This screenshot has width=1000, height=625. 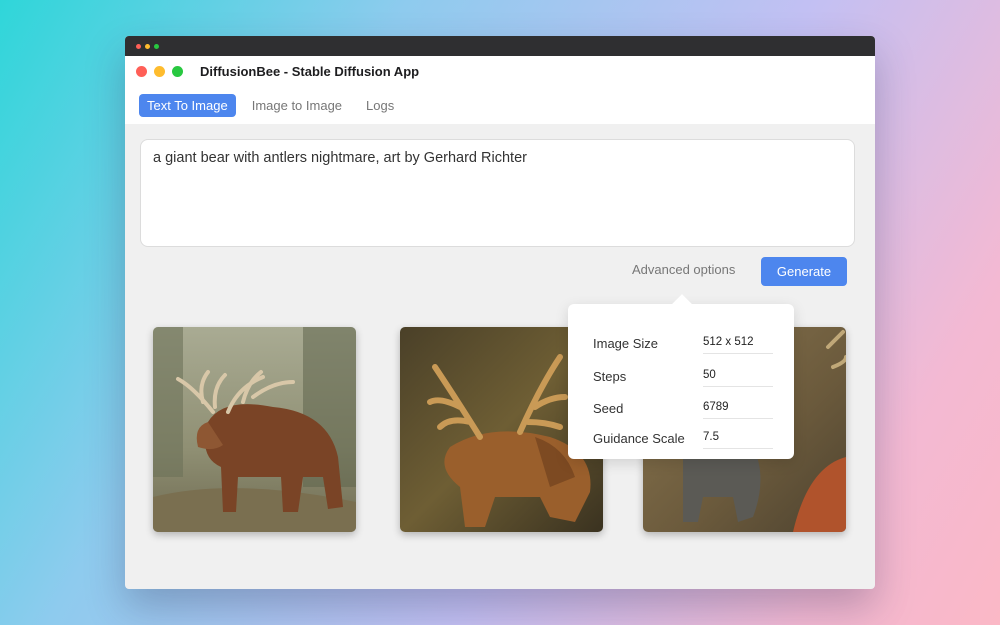 What do you see at coordinates (738, 375) in the screenshot?
I see `steps-field` at bounding box center [738, 375].